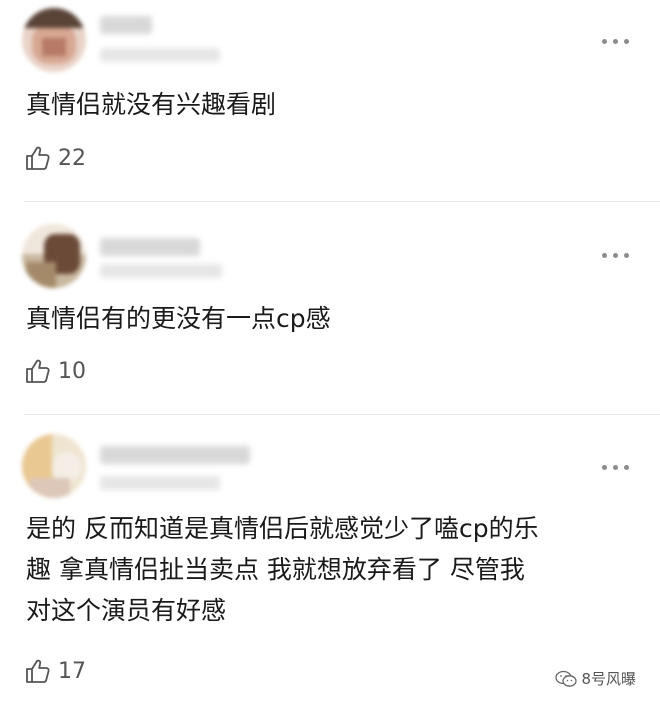  Describe the element at coordinates (72, 158) in the screenshot. I see `like-count: 22` at that location.